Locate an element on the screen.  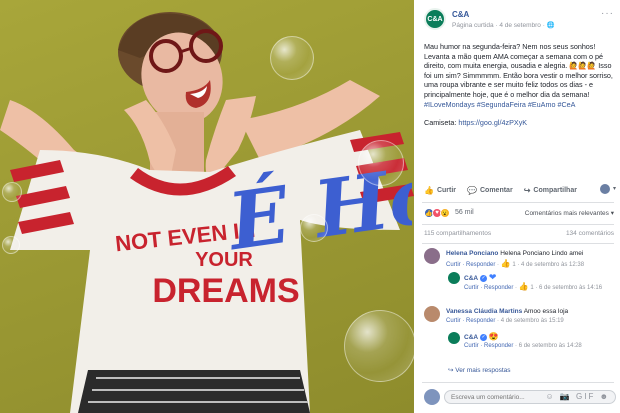
like-label: Curtir is located at coordinates (446, 190).